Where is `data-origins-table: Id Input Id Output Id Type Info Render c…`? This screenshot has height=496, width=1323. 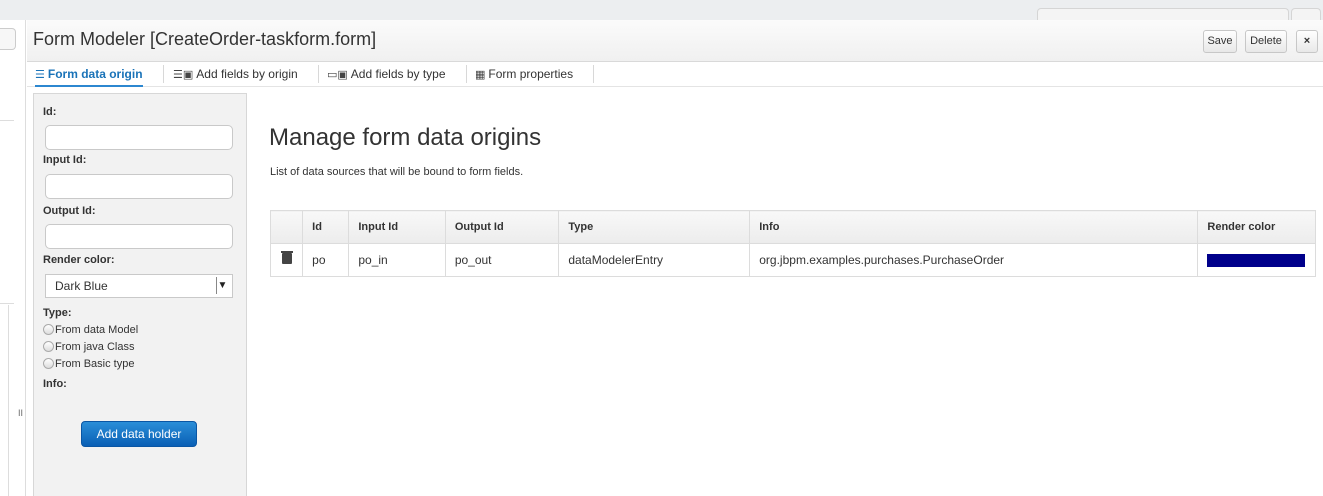
data-origins-table: Id Input Id Output Id Type Info Render c… is located at coordinates (792, 243).